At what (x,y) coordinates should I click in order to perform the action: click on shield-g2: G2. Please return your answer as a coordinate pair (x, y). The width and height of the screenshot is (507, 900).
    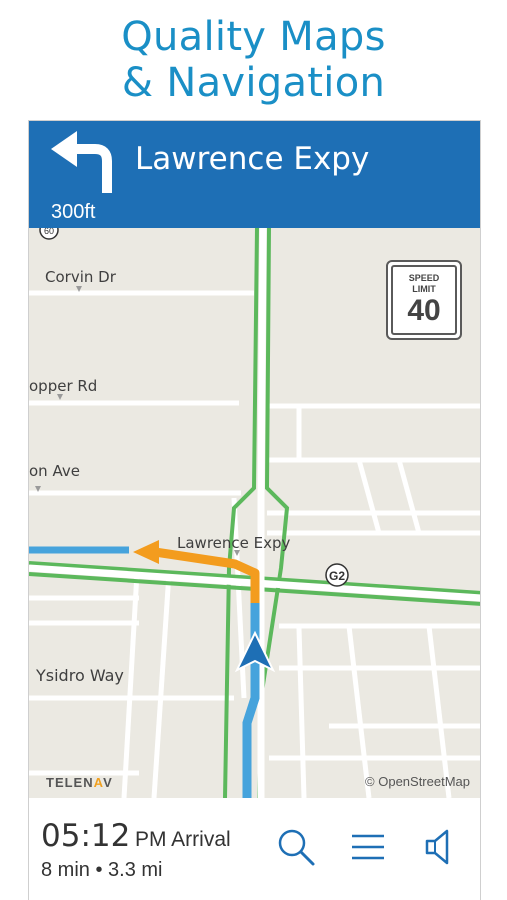
    Looking at the image, I should click on (337, 576).